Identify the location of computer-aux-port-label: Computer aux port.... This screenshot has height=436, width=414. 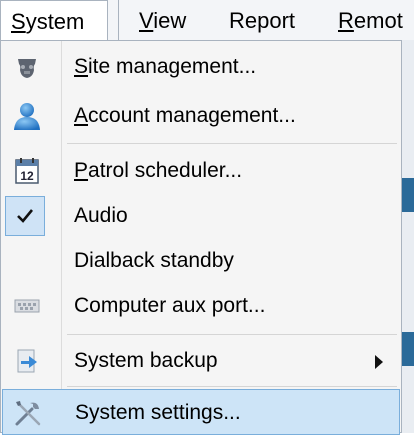
(170, 305).